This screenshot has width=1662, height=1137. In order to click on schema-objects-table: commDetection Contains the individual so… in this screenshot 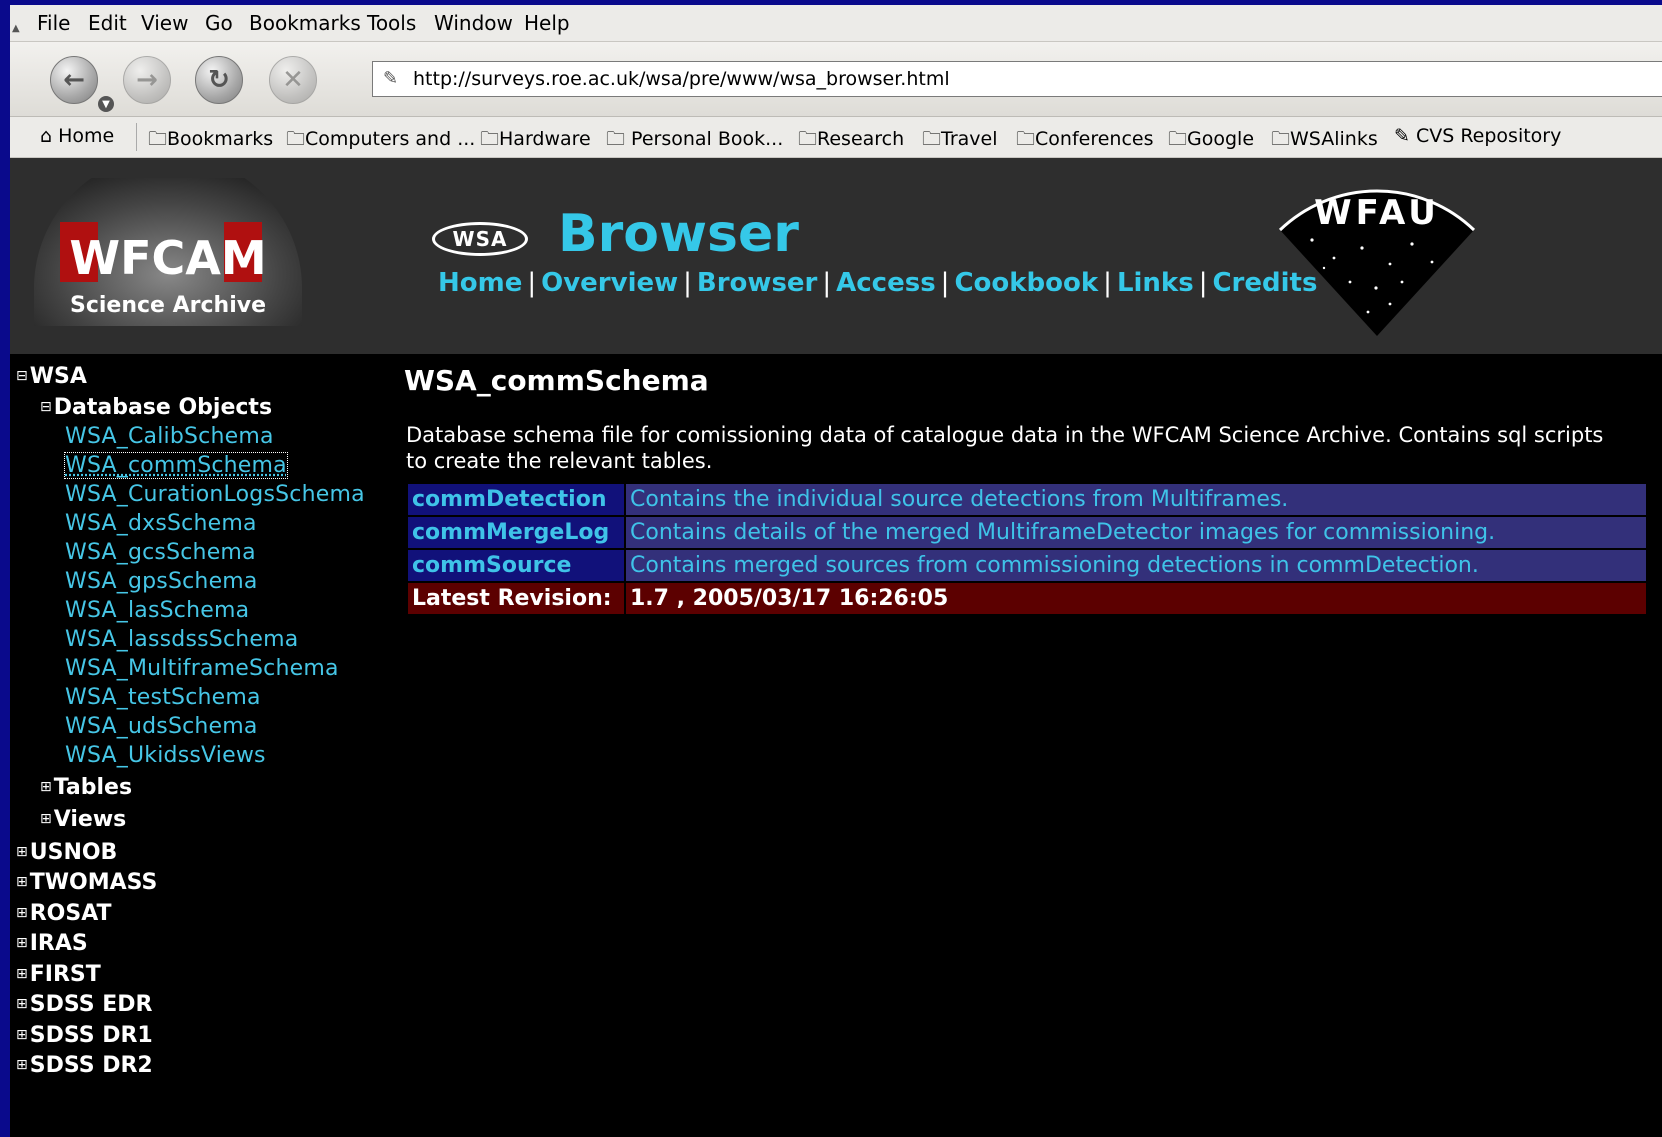, I will do `click(1027, 549)`.